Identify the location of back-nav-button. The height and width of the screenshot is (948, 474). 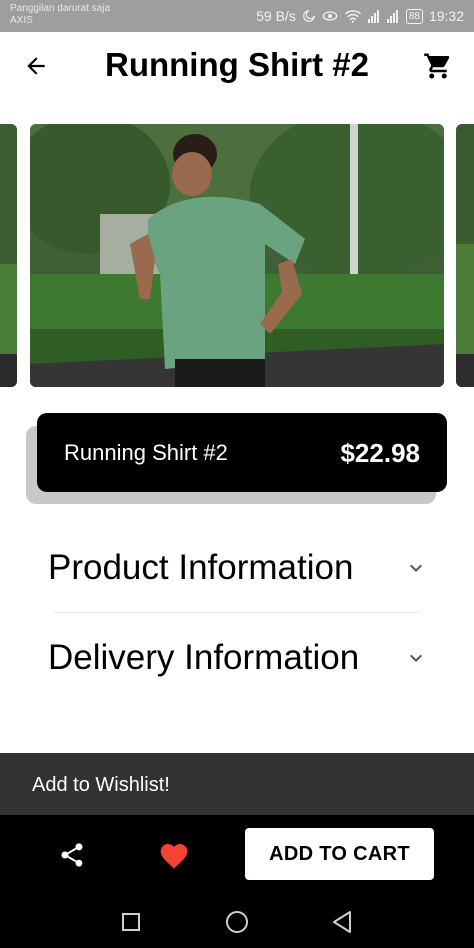
(342, 922).